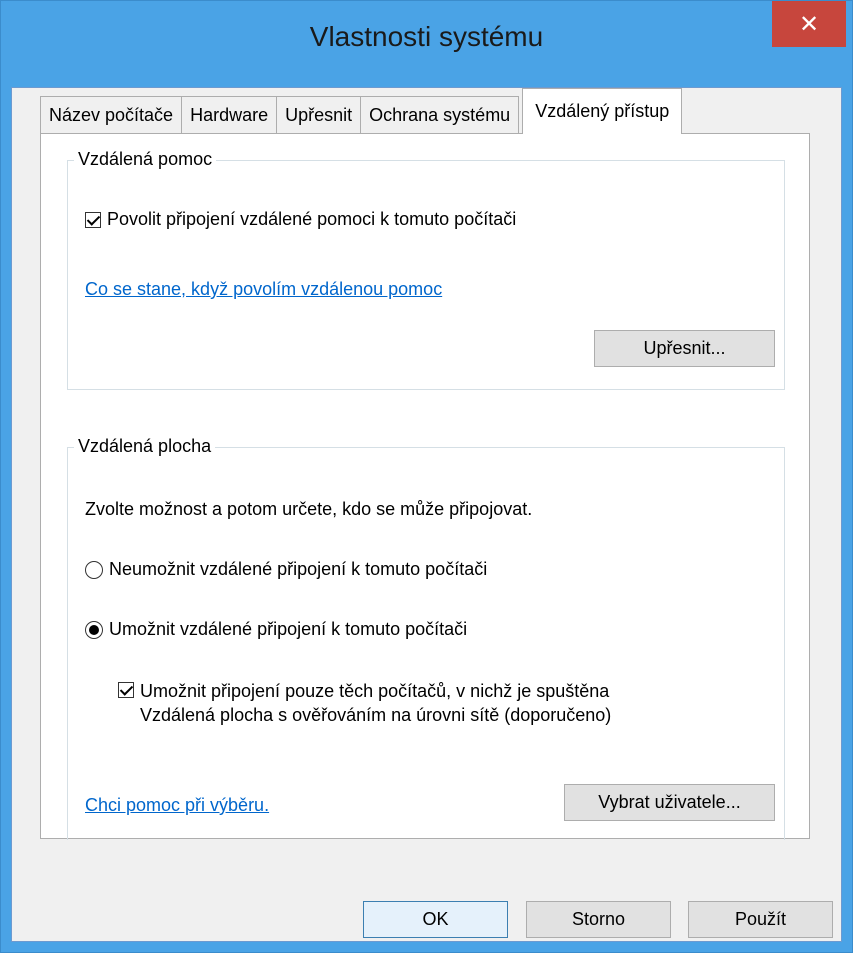 The image size is (855, 955). What do you see at coordinates (145, 159) in the screenshot?
I see `remote-assistance-legend: Vzdálená pomoc` at bounding box center [145, 159].